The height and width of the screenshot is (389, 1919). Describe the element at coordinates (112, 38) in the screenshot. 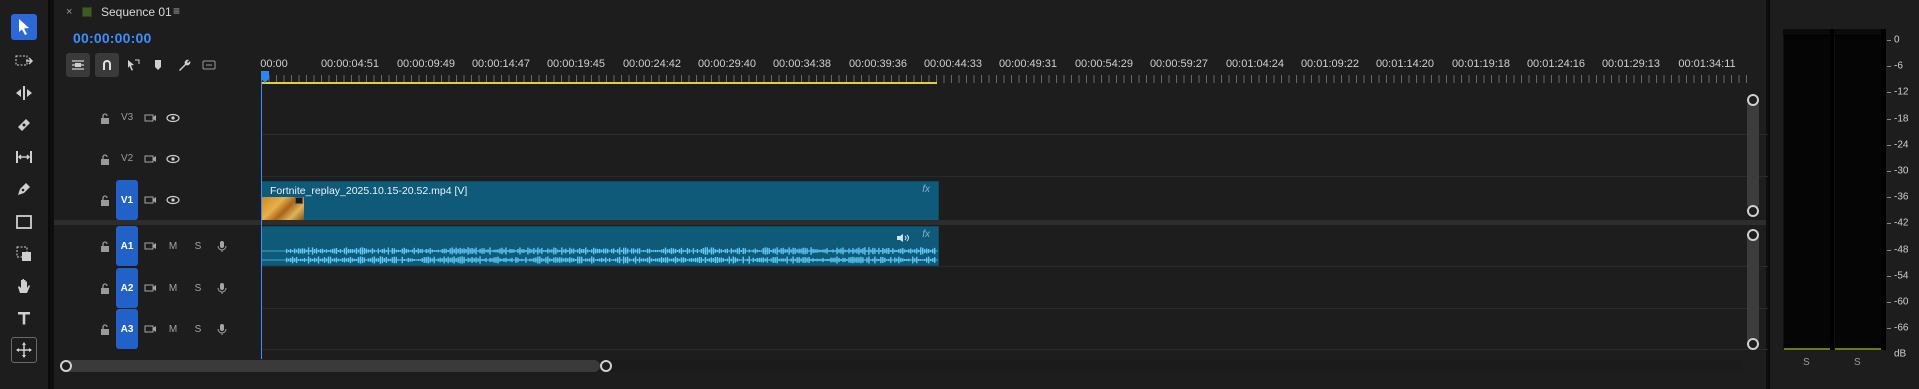

I see `playhead-timecode: 00:00:00:00` at that location.